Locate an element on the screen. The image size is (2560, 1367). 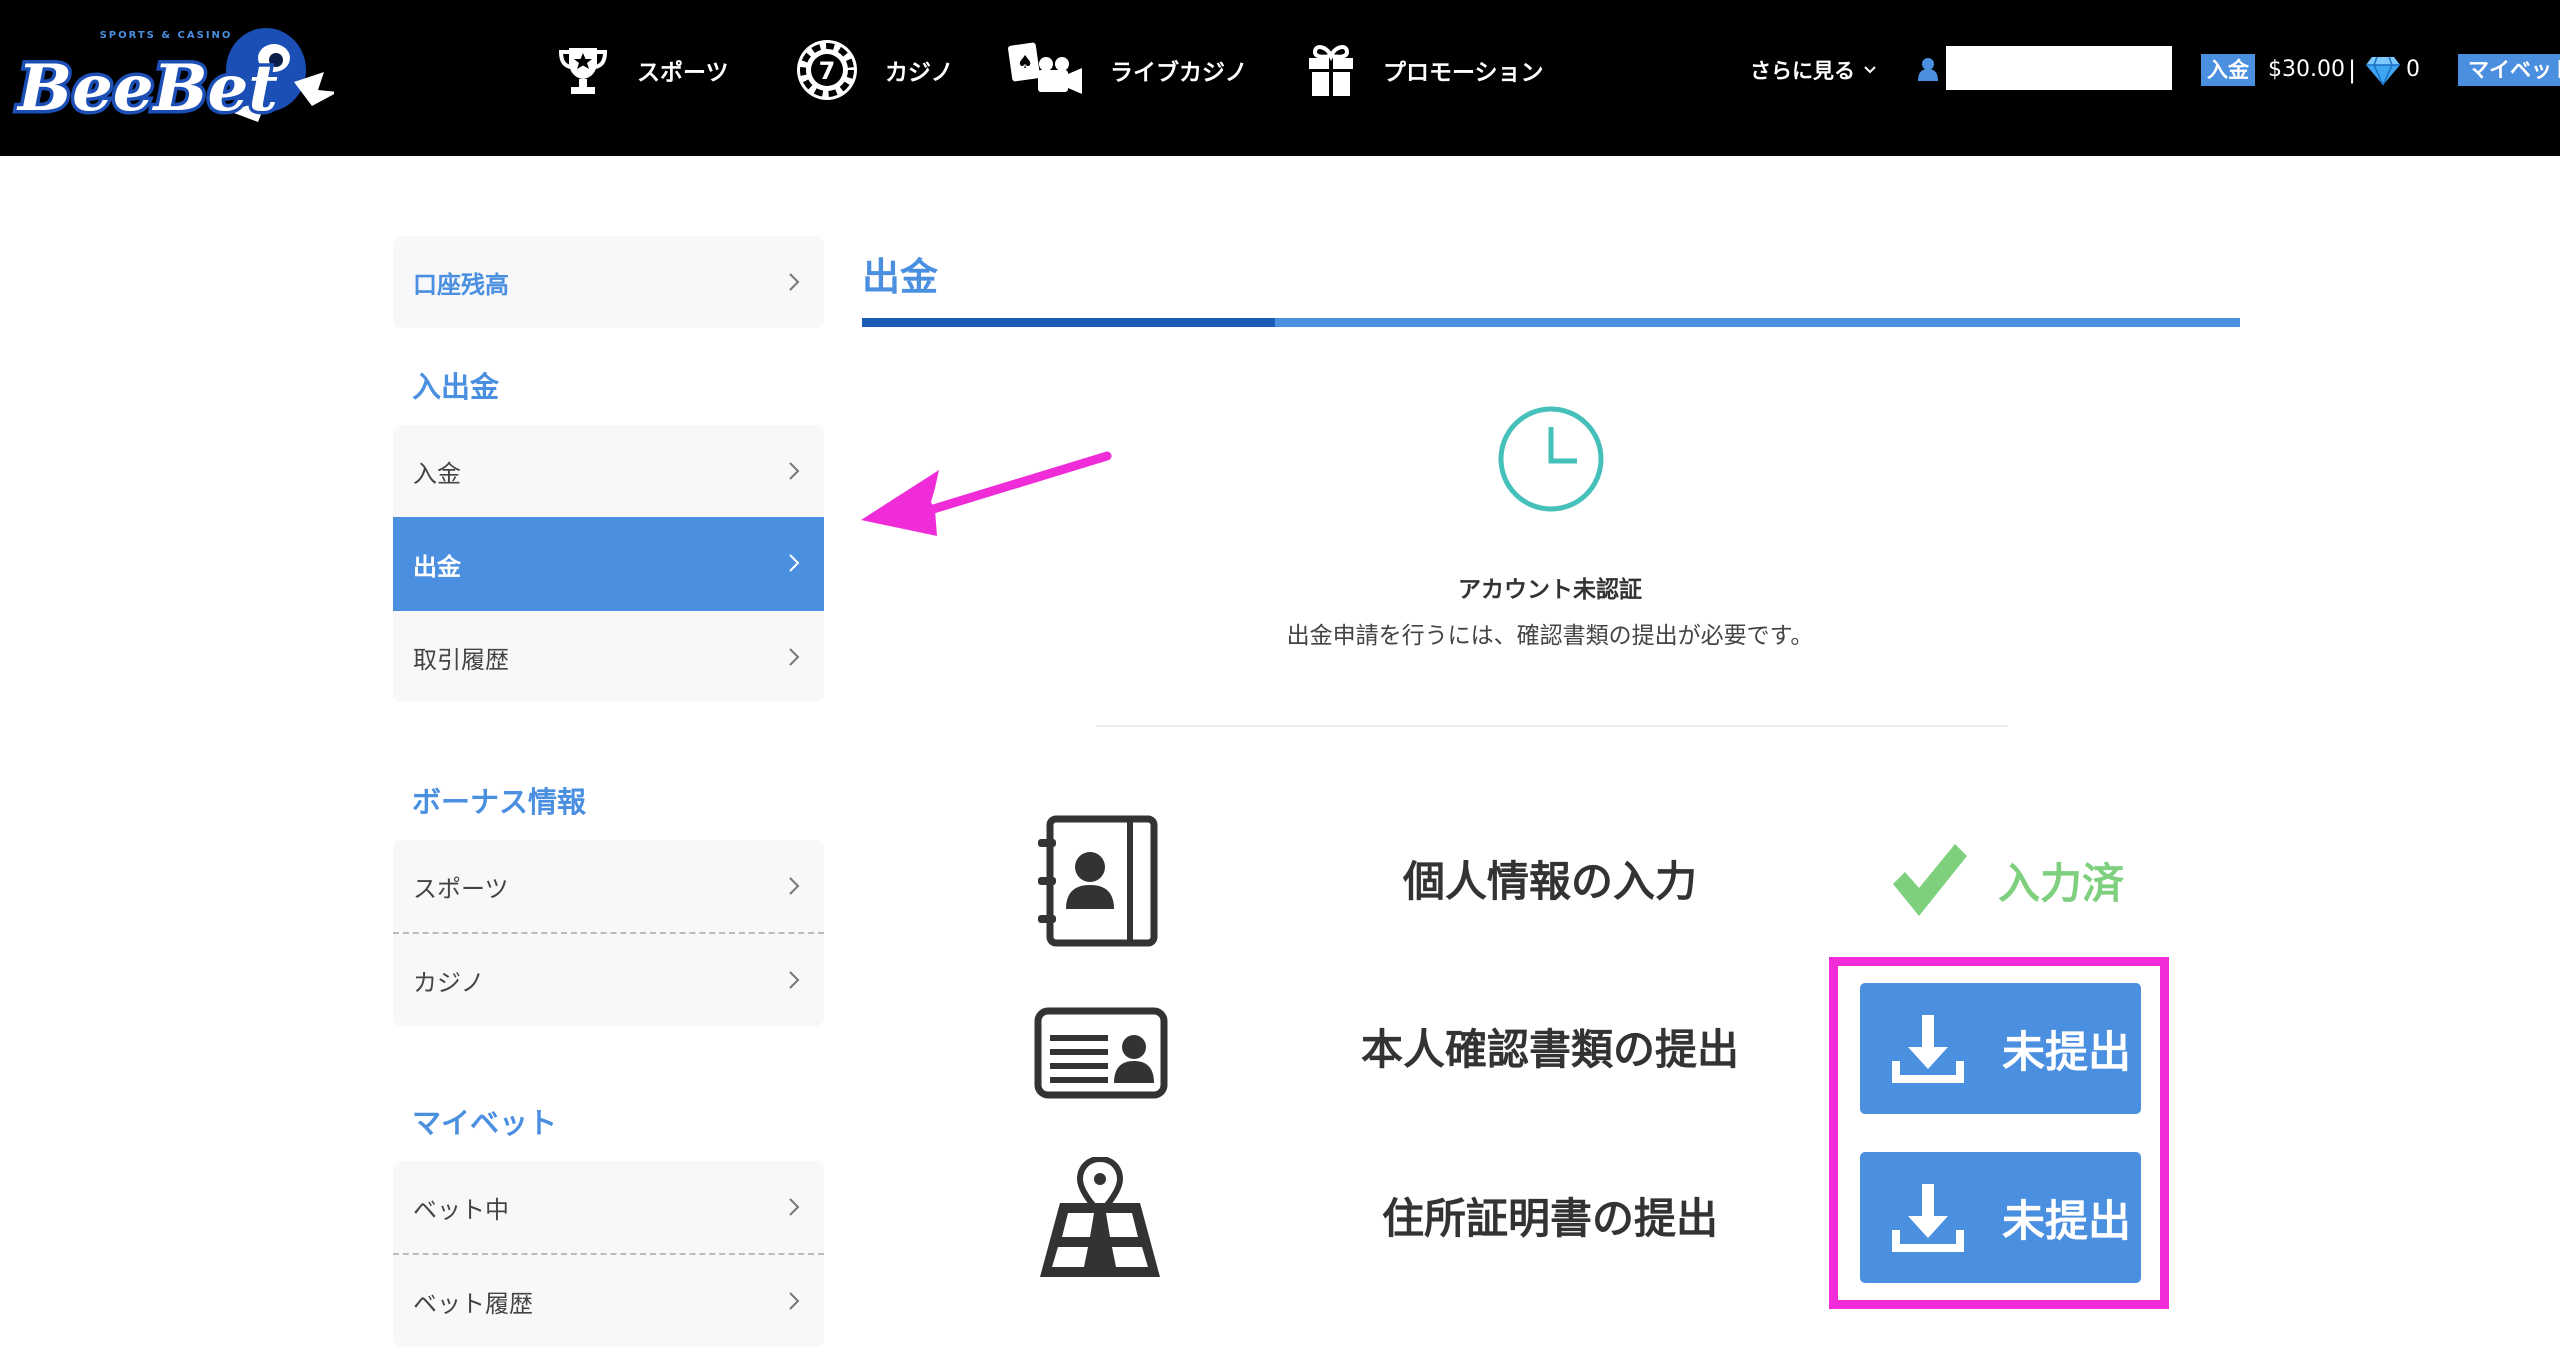
sidebar-item-balance: 口座残高 is located at coordinates (608, 282).